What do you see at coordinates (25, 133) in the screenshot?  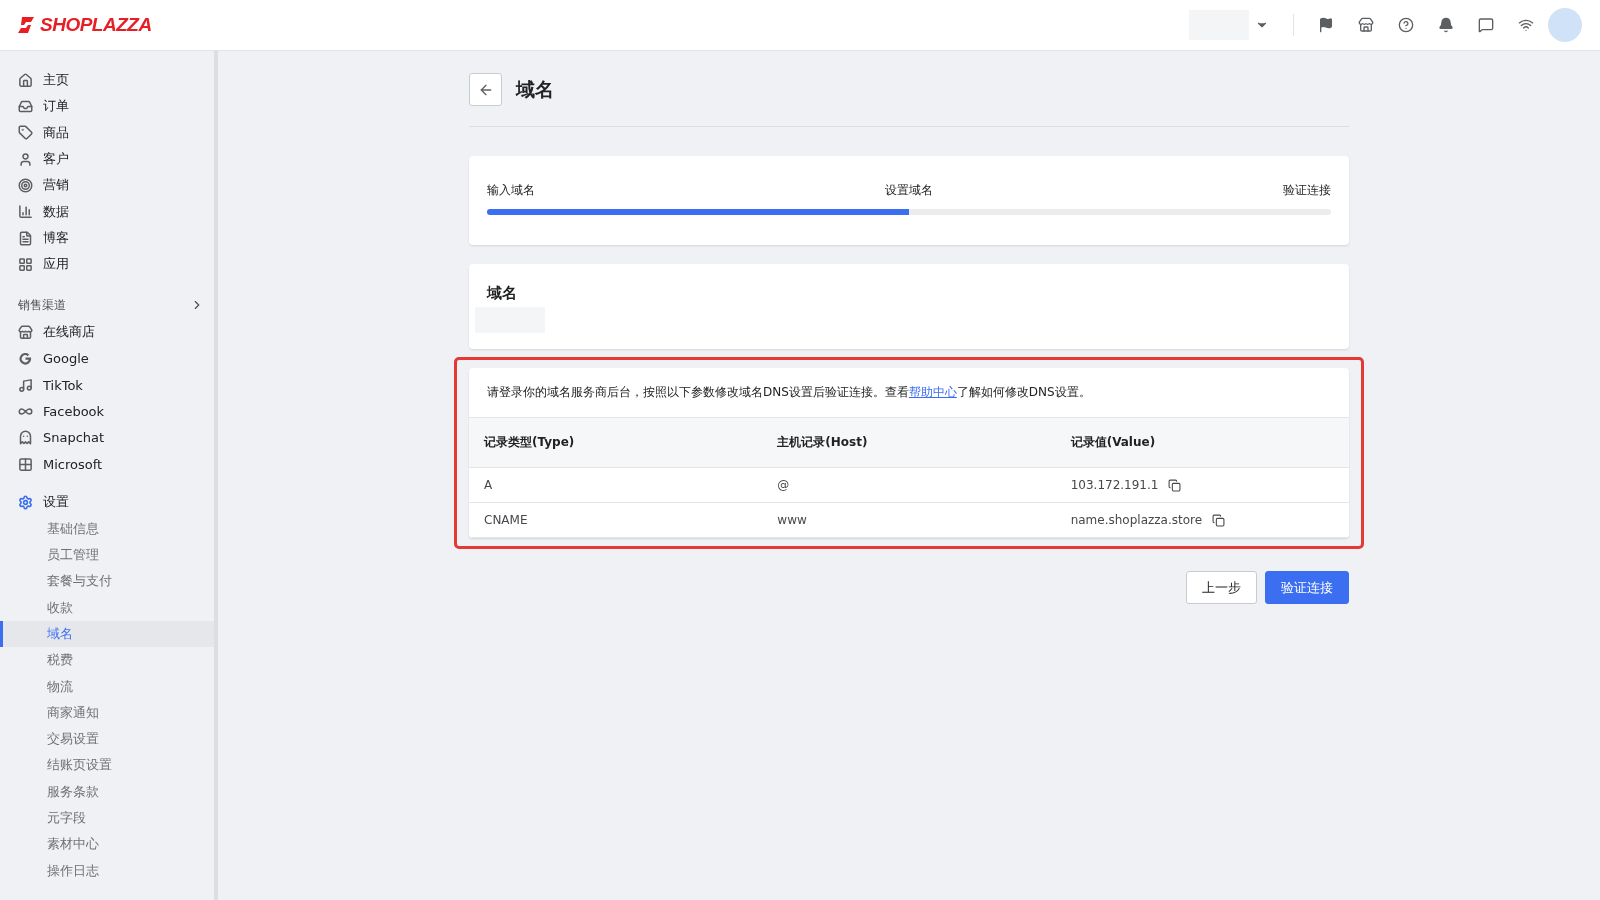 I see `tag-icon` at bounding box center [25, 133].